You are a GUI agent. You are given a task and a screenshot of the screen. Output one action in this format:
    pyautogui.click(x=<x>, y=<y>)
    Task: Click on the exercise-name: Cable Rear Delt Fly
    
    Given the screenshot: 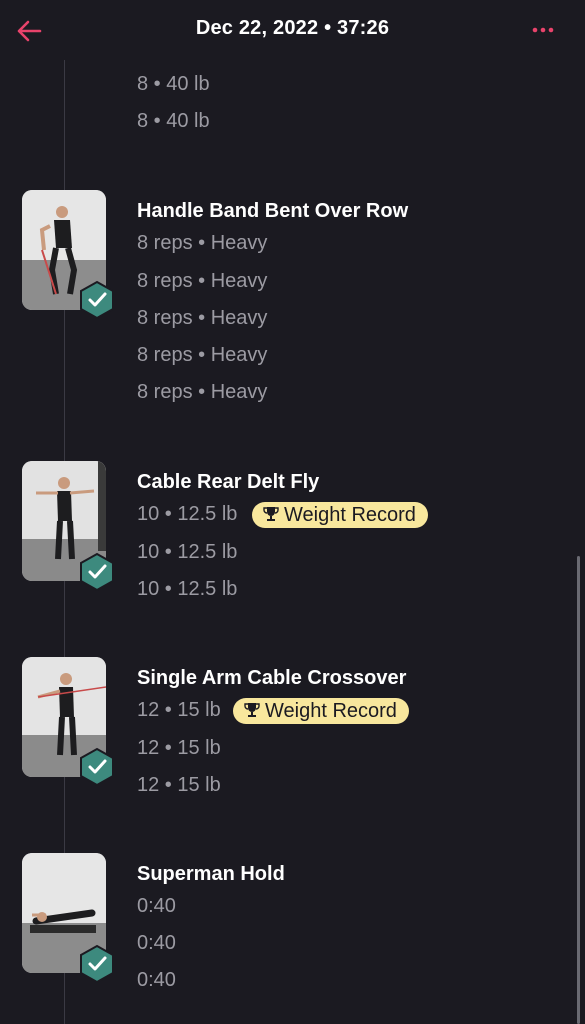 What is the action you would take?
    pyautogui.click(x=228, y=482)
    